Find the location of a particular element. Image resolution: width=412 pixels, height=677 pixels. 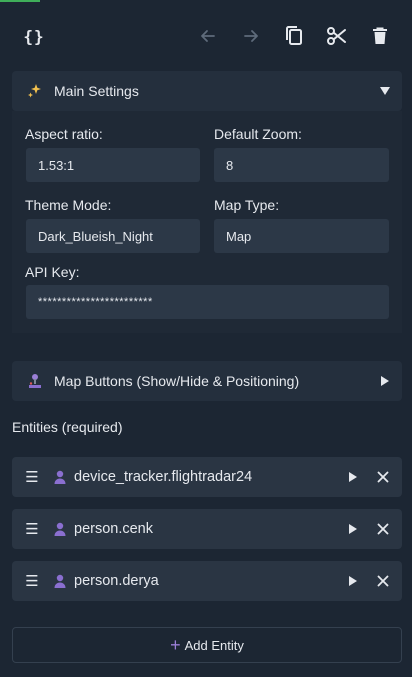

map-type-value: Map is located at coordinates (239, 236).